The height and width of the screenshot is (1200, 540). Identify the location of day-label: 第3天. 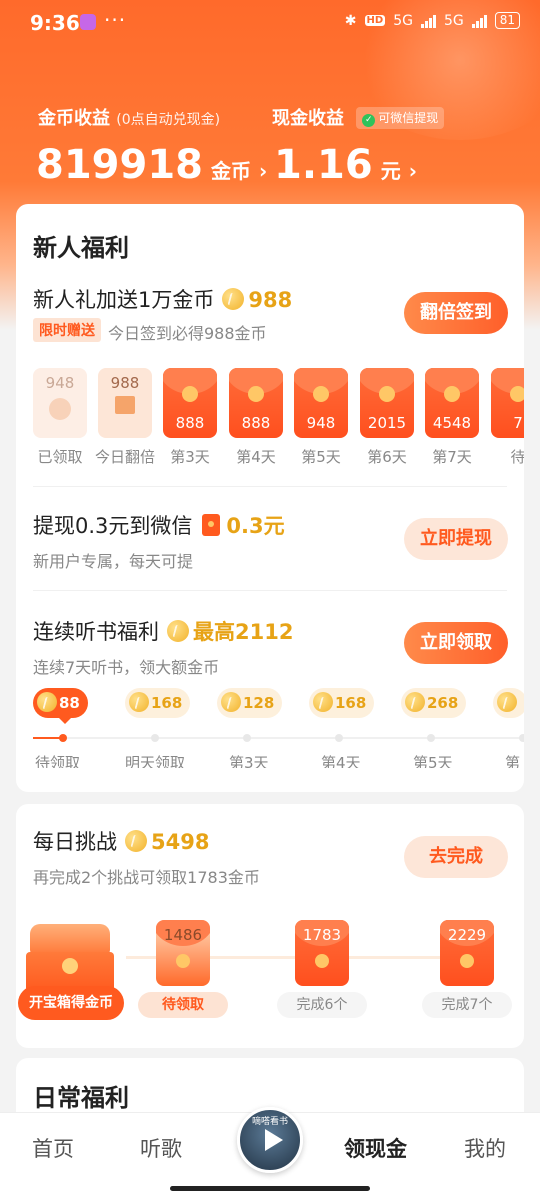
(190, 457).